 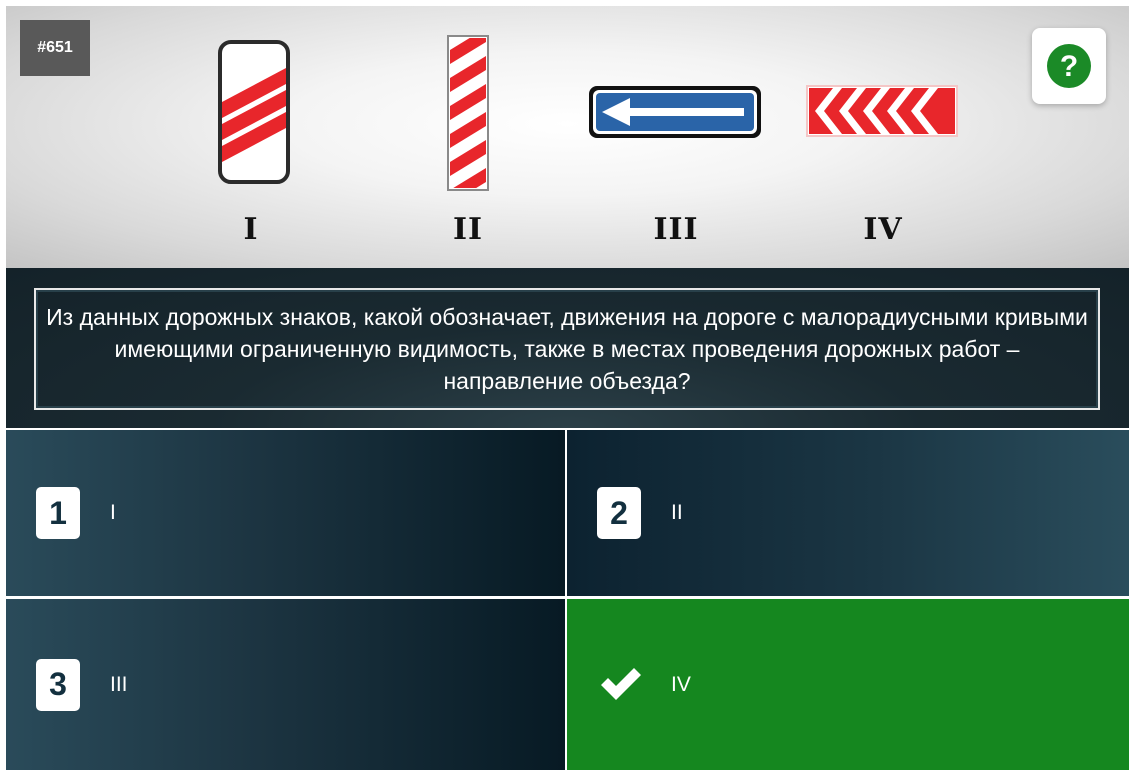 What do you see at coordinates (58, 513) in the screenshot?
I see `answer-number-badge: 1` at bounding box center [58, 513].